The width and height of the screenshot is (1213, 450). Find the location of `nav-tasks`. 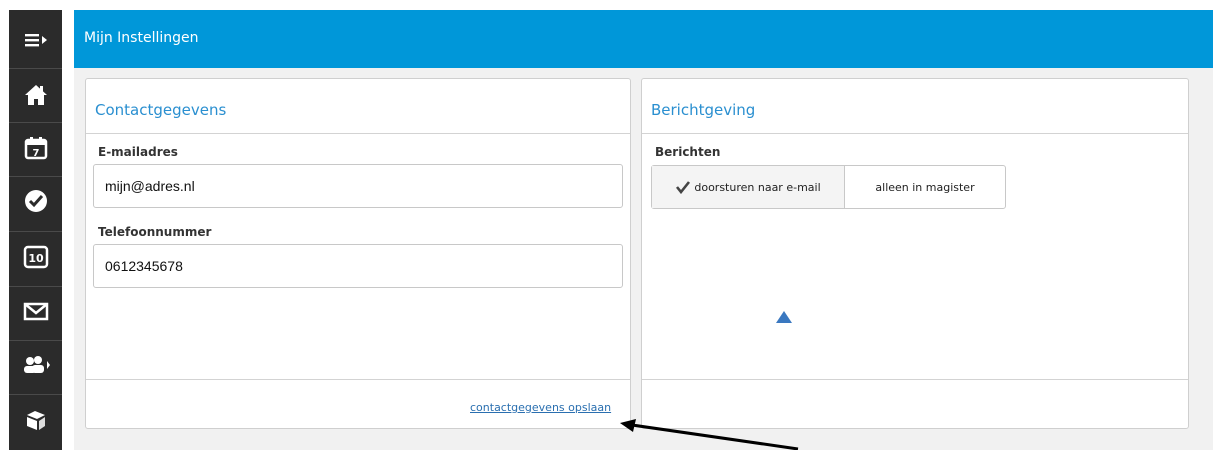

nav-tasks is located at coordinates (35, 201).